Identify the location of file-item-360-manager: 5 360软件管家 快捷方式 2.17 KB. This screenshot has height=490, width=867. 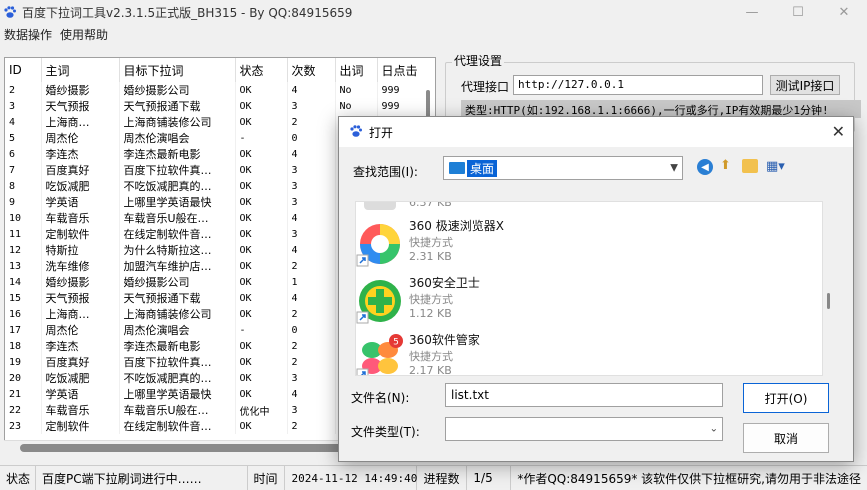
(576, 353).